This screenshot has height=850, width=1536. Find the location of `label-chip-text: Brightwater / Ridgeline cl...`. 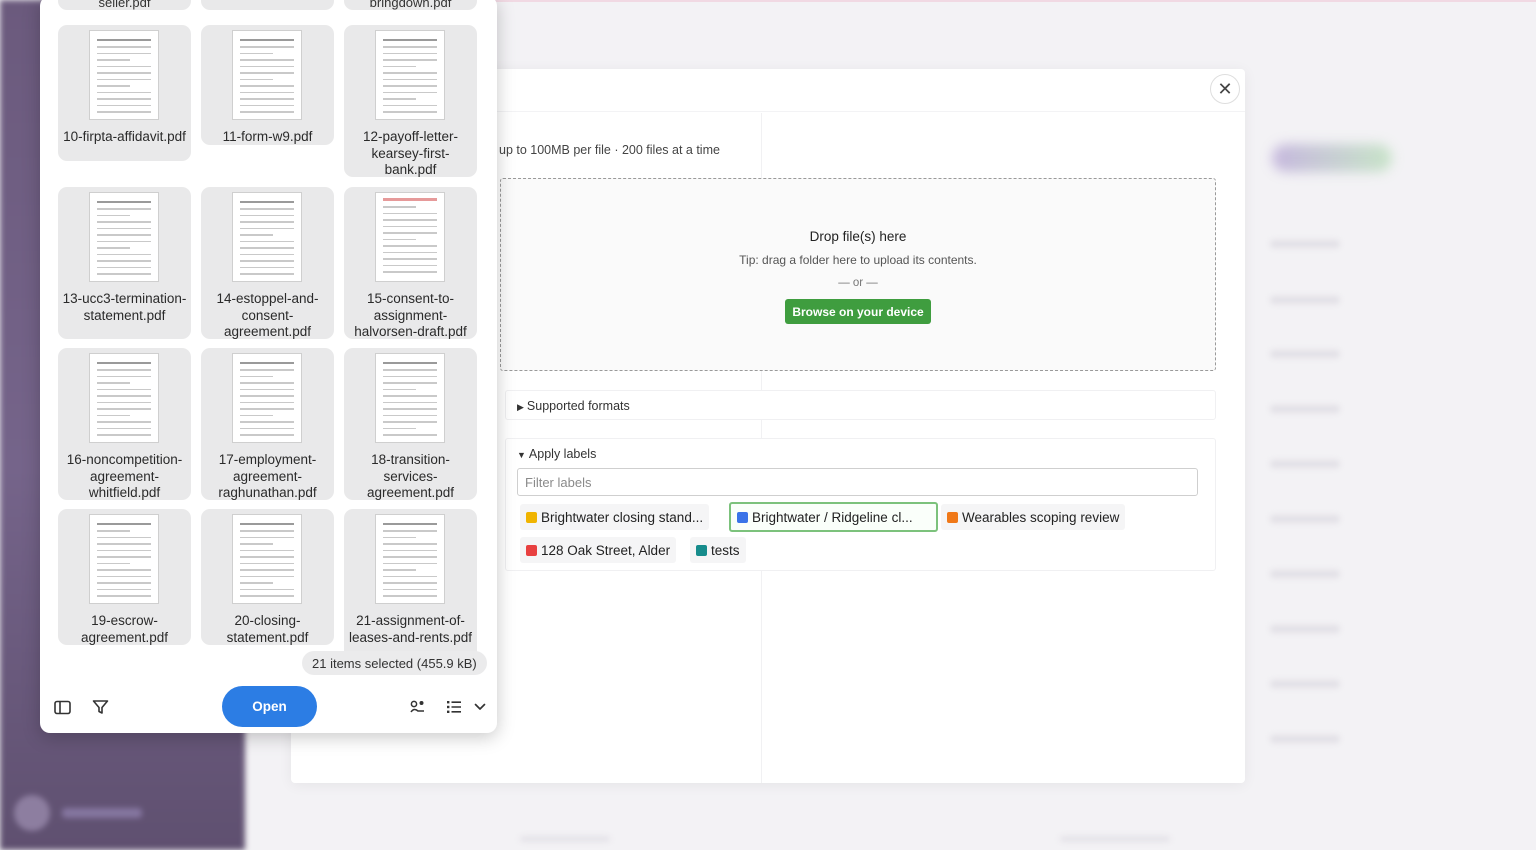

label-chip-text: Brightwater / Ridgeline cl... is located at coordinates (832, 517).